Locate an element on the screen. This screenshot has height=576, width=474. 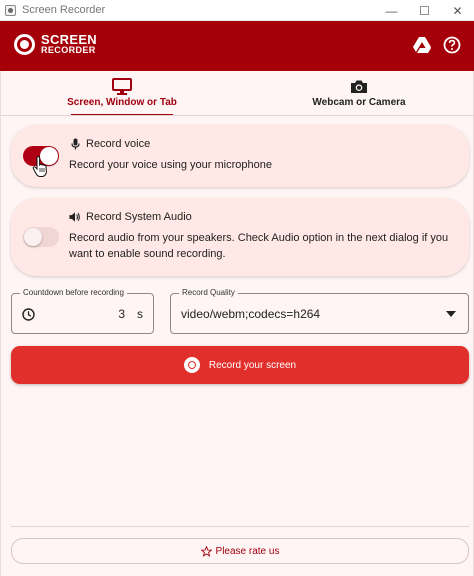
option-title: Record voice is located at coordinates (109, 144).